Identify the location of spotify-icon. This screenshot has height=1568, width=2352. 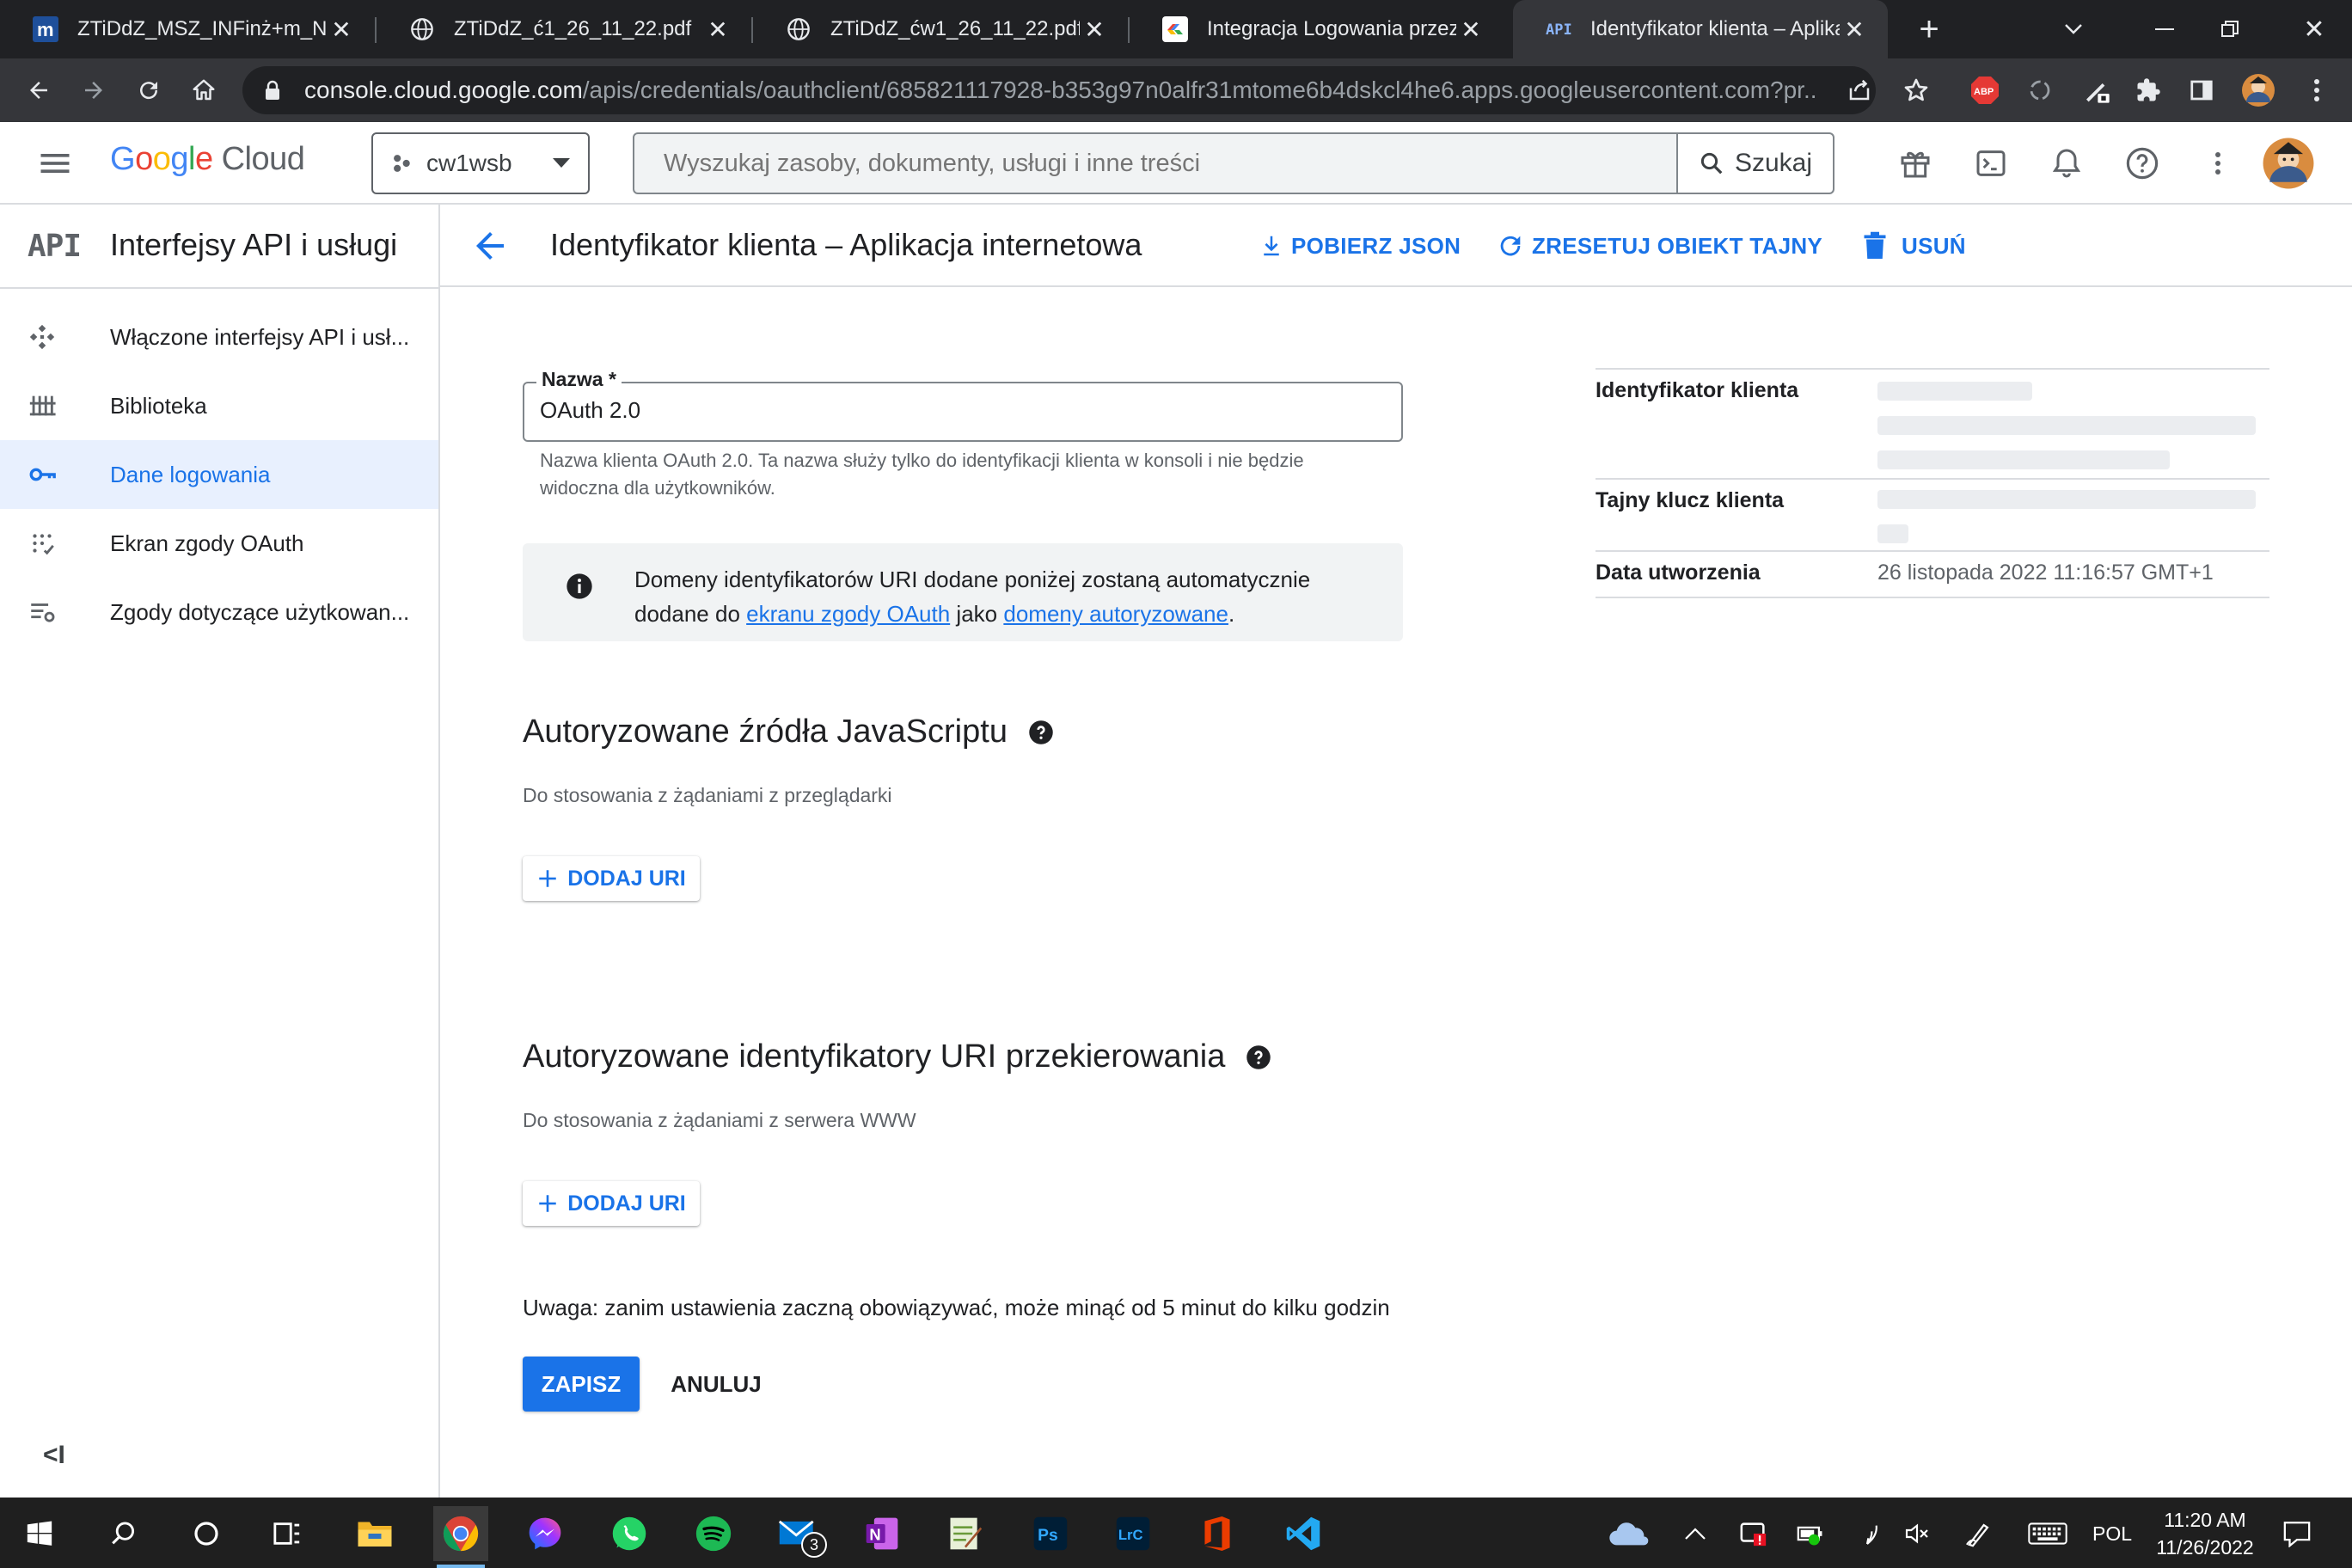
(713, 1533).